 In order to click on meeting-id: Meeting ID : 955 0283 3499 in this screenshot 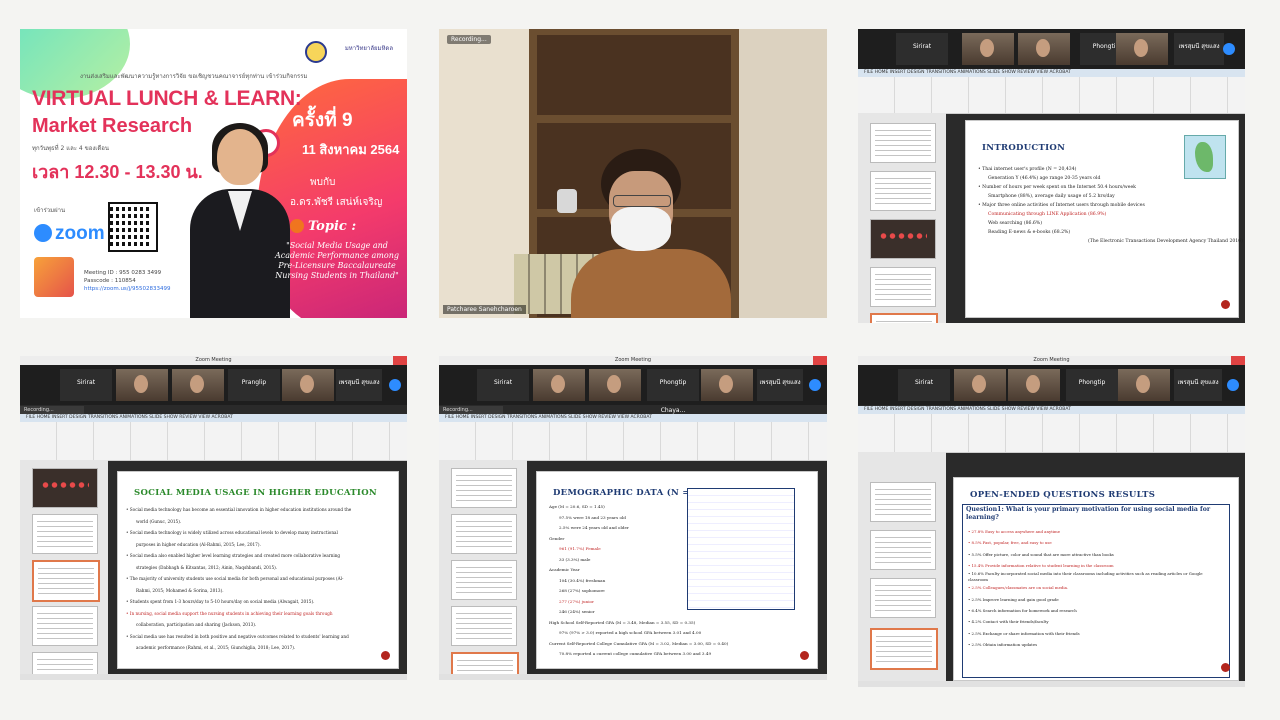, I will do `click(123, 273)`.